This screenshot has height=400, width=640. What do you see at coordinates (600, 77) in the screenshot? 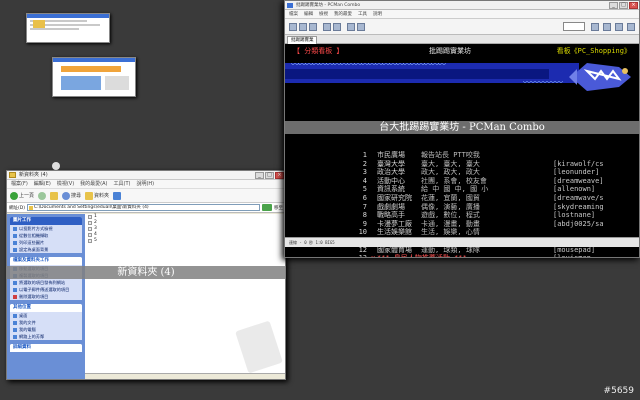
I see `fish-art-icon` at bounding box center [600, 77].